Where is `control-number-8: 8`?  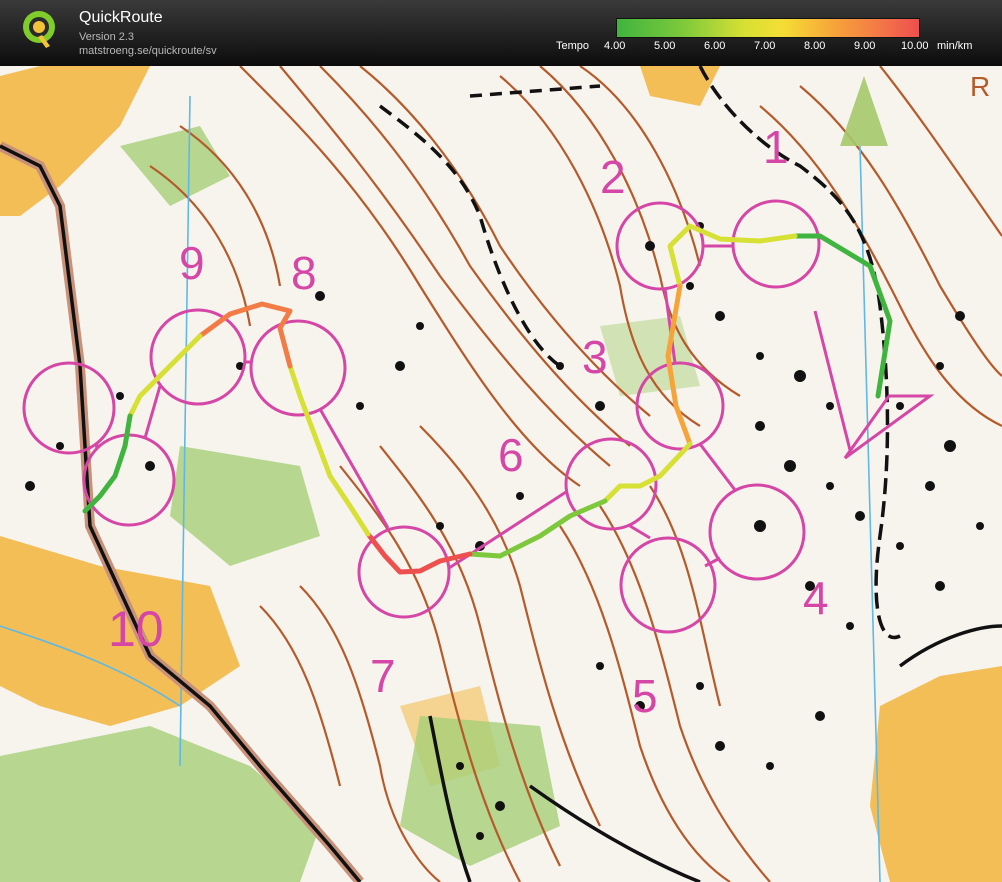 control-number-8: 8 is located at coordinates (304, 273).